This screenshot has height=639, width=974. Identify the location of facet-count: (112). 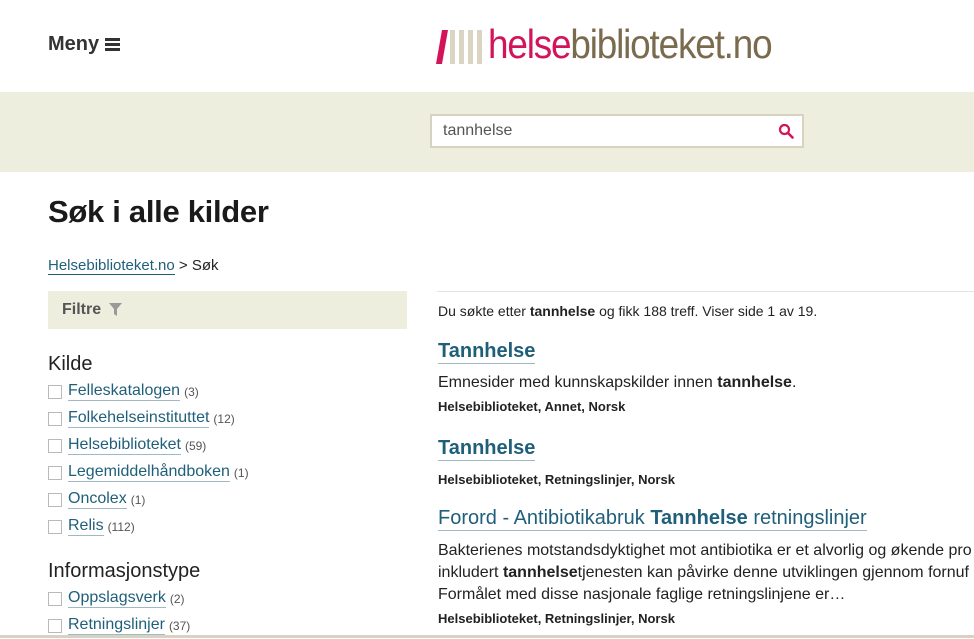
(121, 526).